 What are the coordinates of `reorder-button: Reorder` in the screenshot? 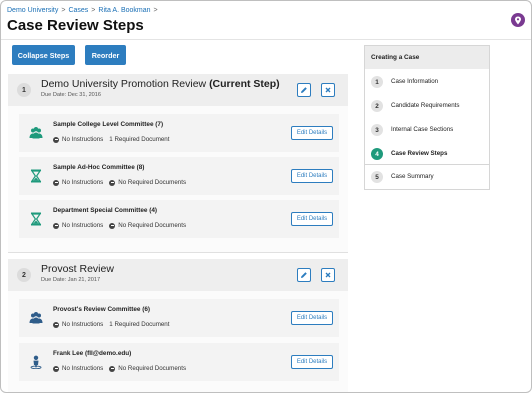 It's located at (105, 55).